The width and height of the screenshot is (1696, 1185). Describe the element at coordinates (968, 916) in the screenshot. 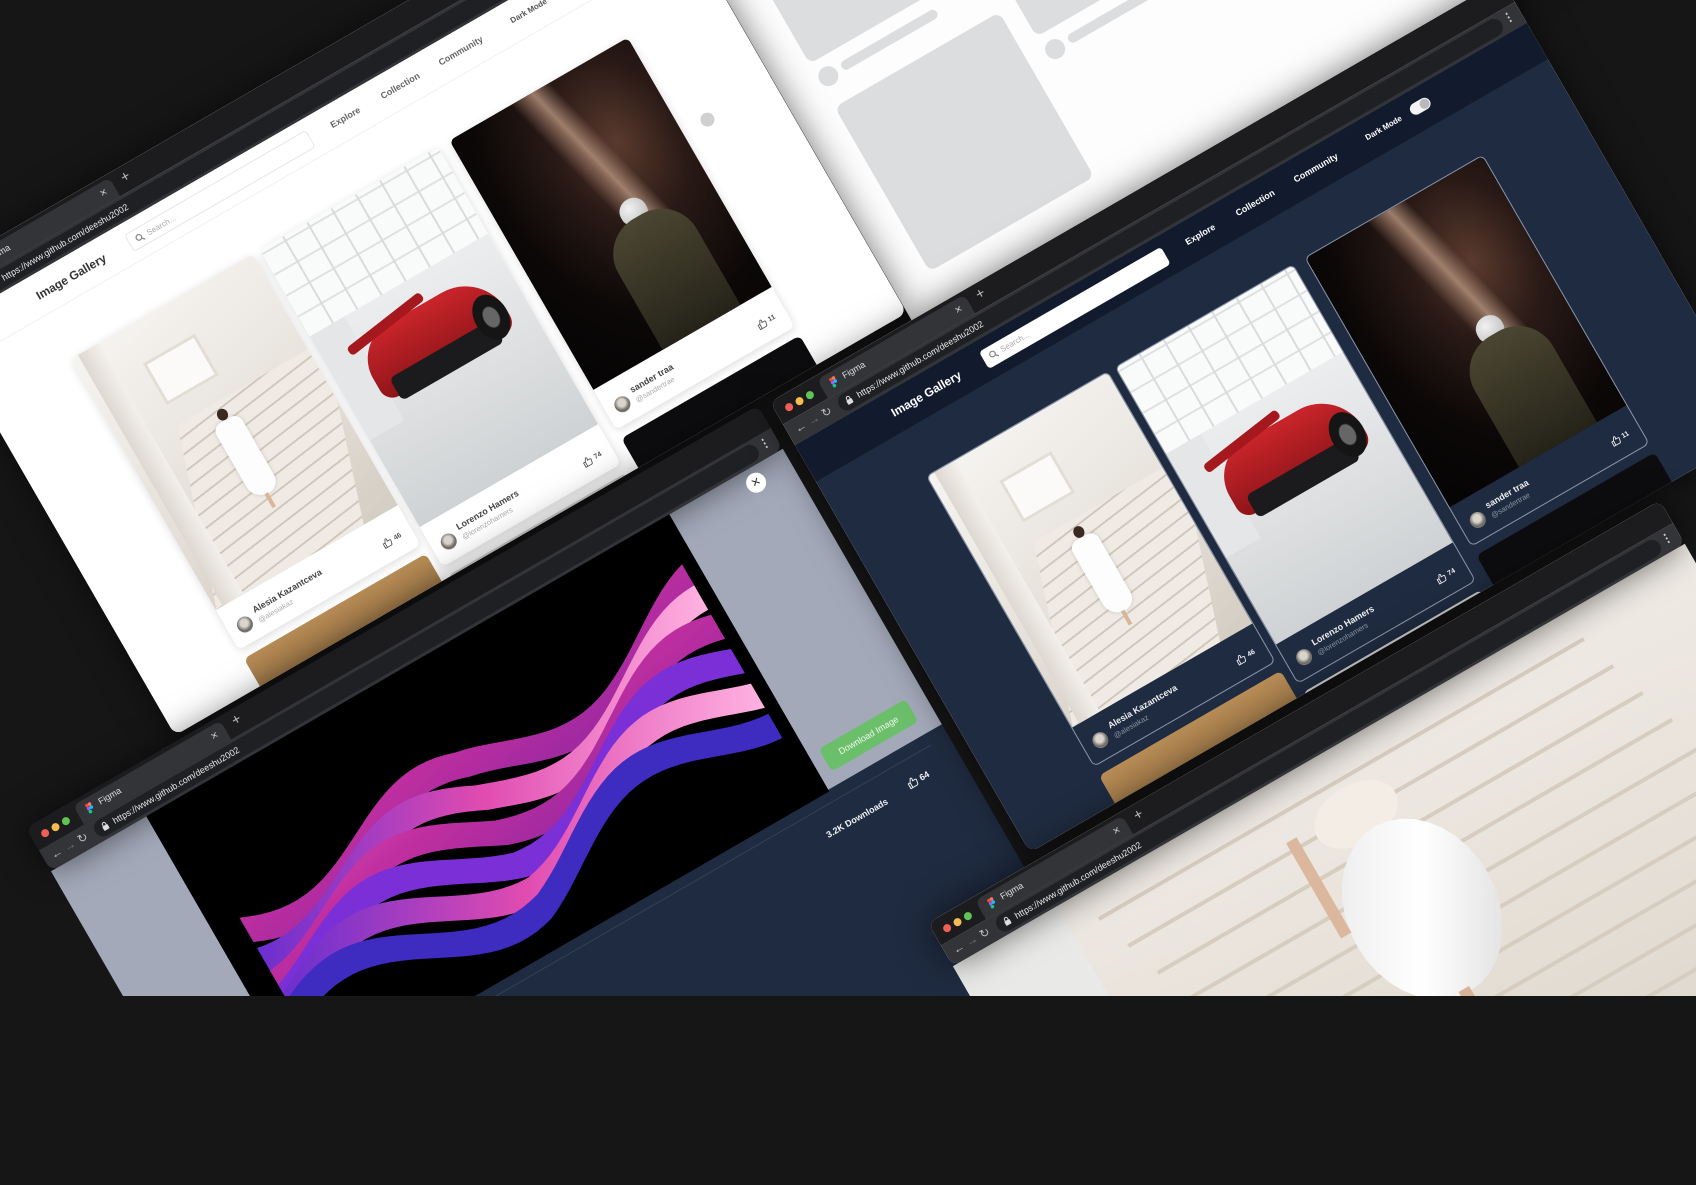

I see `maximize-window-button` at that location.